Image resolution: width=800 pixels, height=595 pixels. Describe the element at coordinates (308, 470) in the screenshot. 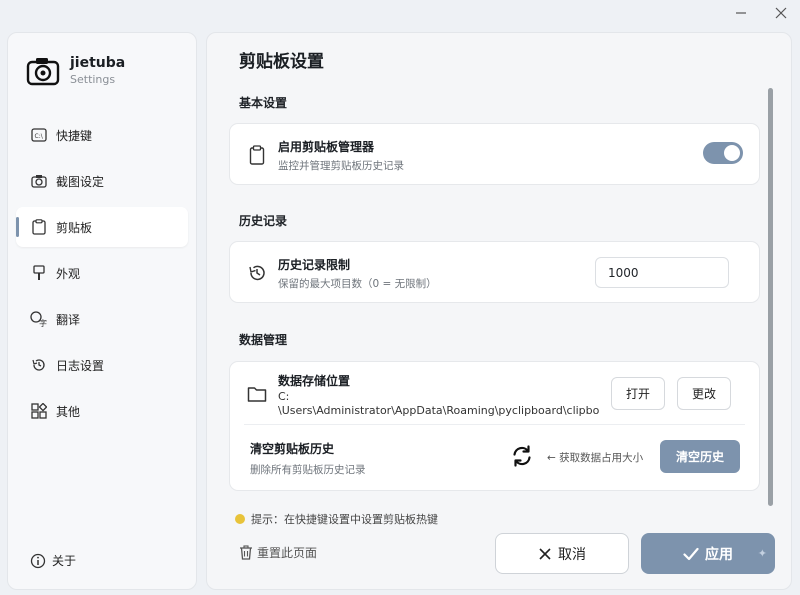

I see `clear-desc: 删除所有剪贴板历史记录` at that location.